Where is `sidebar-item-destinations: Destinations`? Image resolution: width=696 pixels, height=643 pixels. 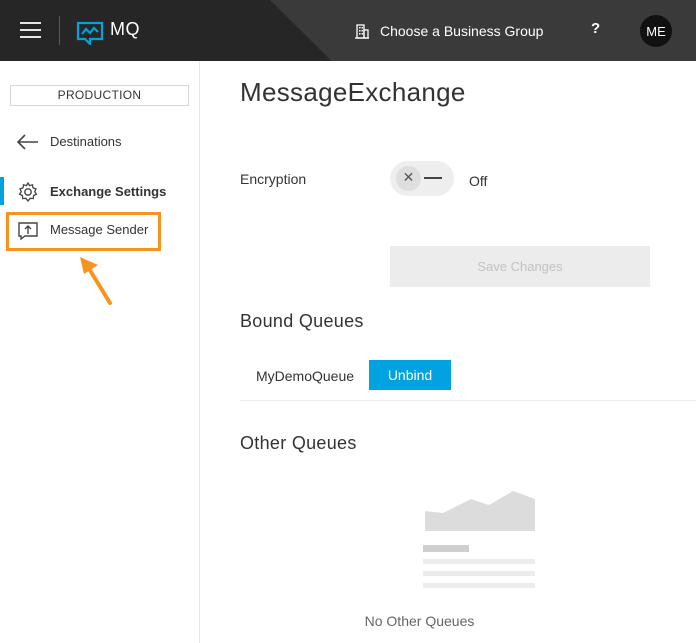 sidebar-item-destinations: Destinations is located at coordinates (99, 142).